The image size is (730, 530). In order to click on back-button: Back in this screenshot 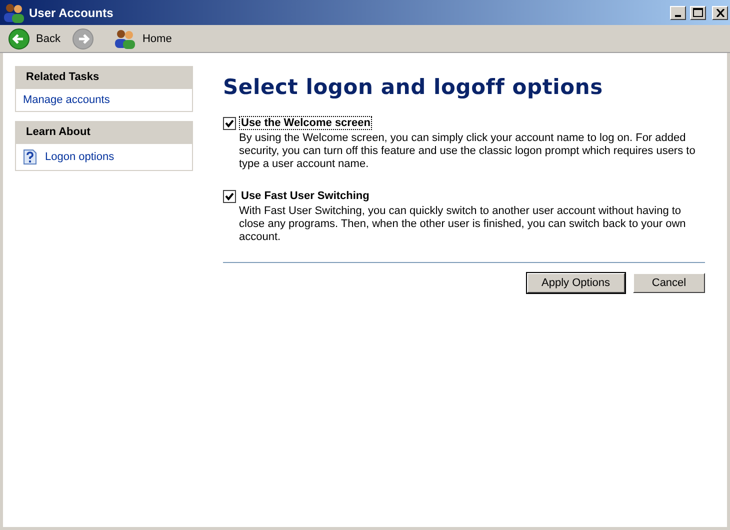, I will do `click(34, 39)`.